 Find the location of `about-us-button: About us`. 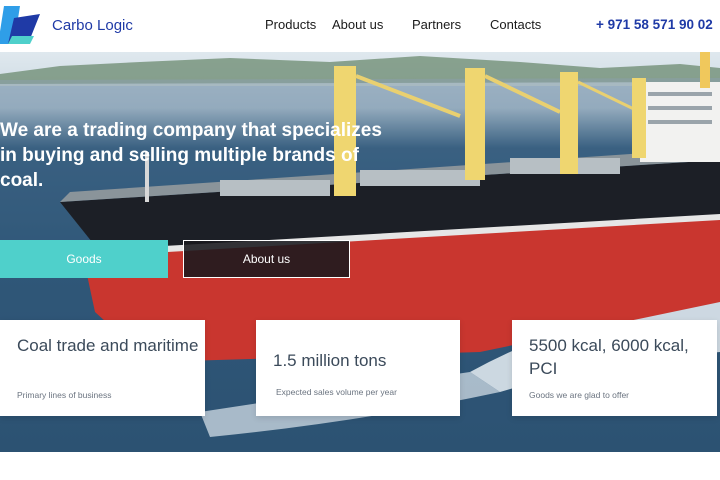

about-us-button: About us is located at coordinates (266, 259).